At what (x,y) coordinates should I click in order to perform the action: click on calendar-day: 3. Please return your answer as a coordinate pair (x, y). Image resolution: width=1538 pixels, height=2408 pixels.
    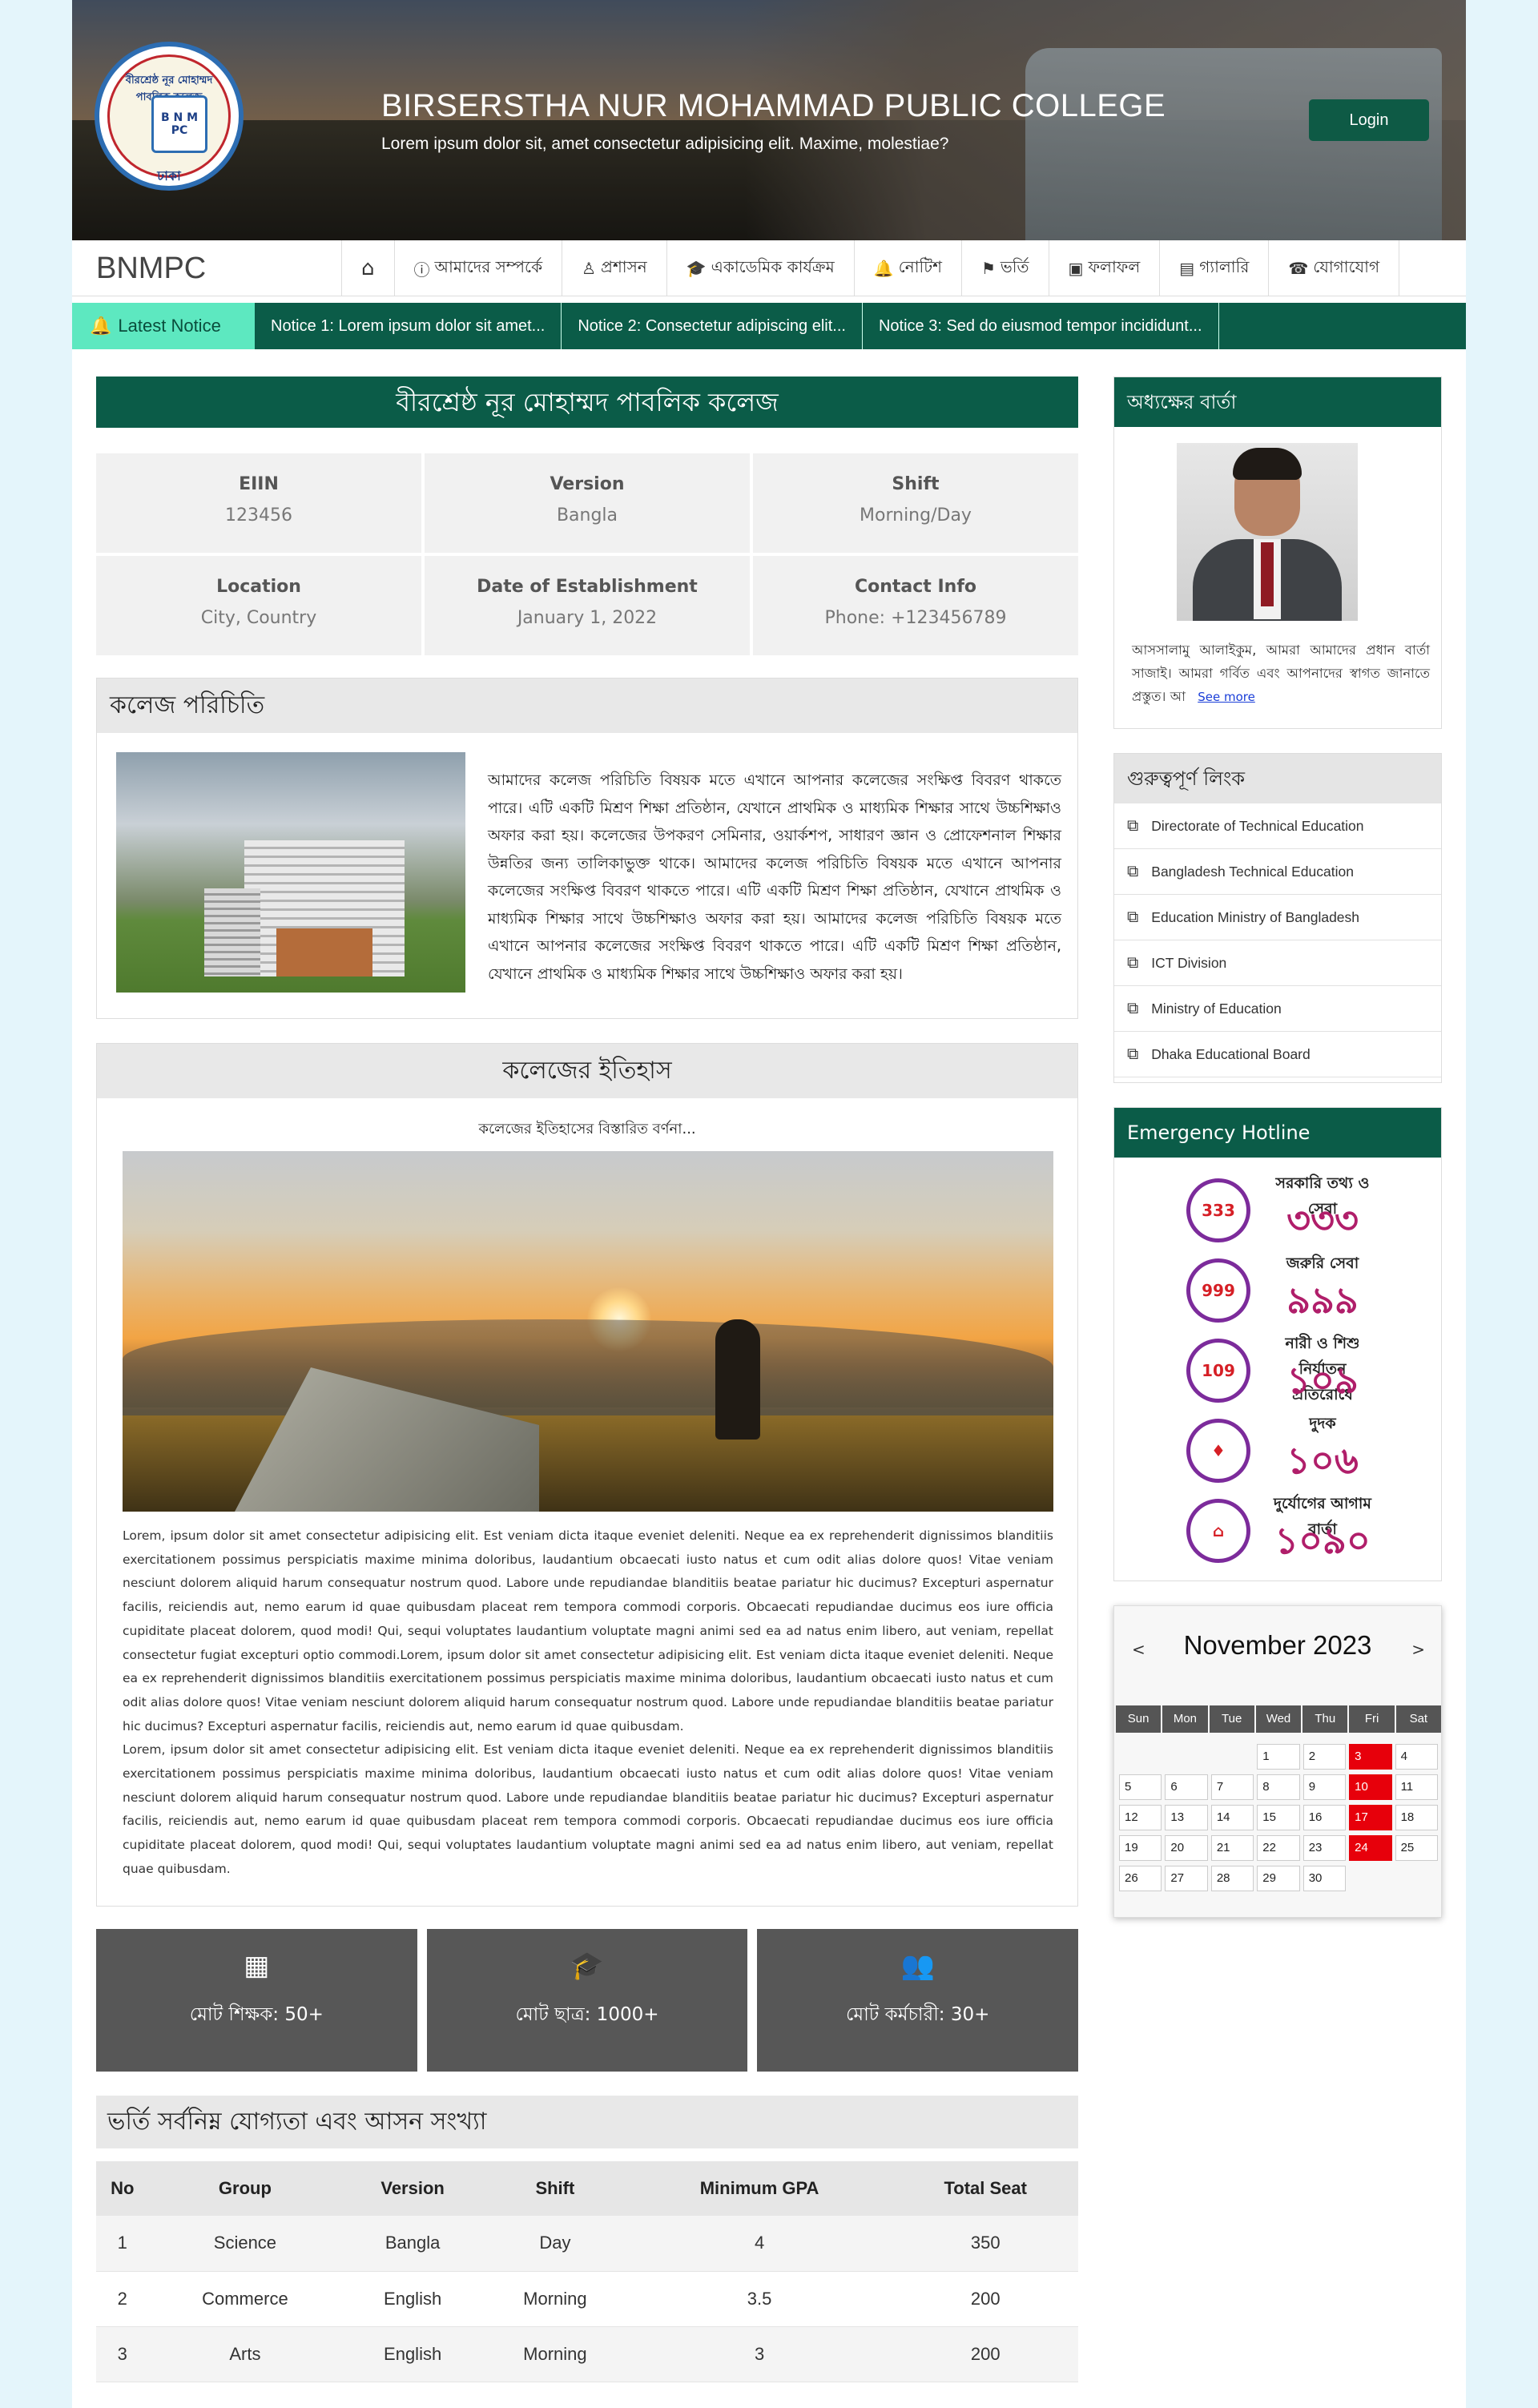
    Looking at the image, I should click on (1370, 1757).